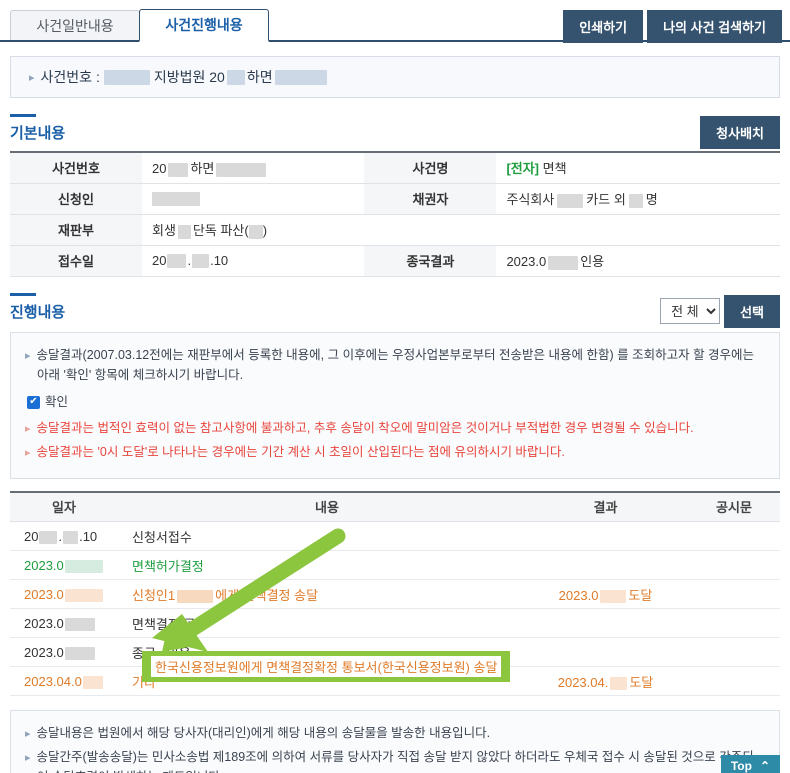 Image resolution: width=790 pixels, height=773 pixels. What do you see at coordinates (202, 169) in the screenshot?
I see `case-number-kind: 하면` at bounding box center [202, 169].